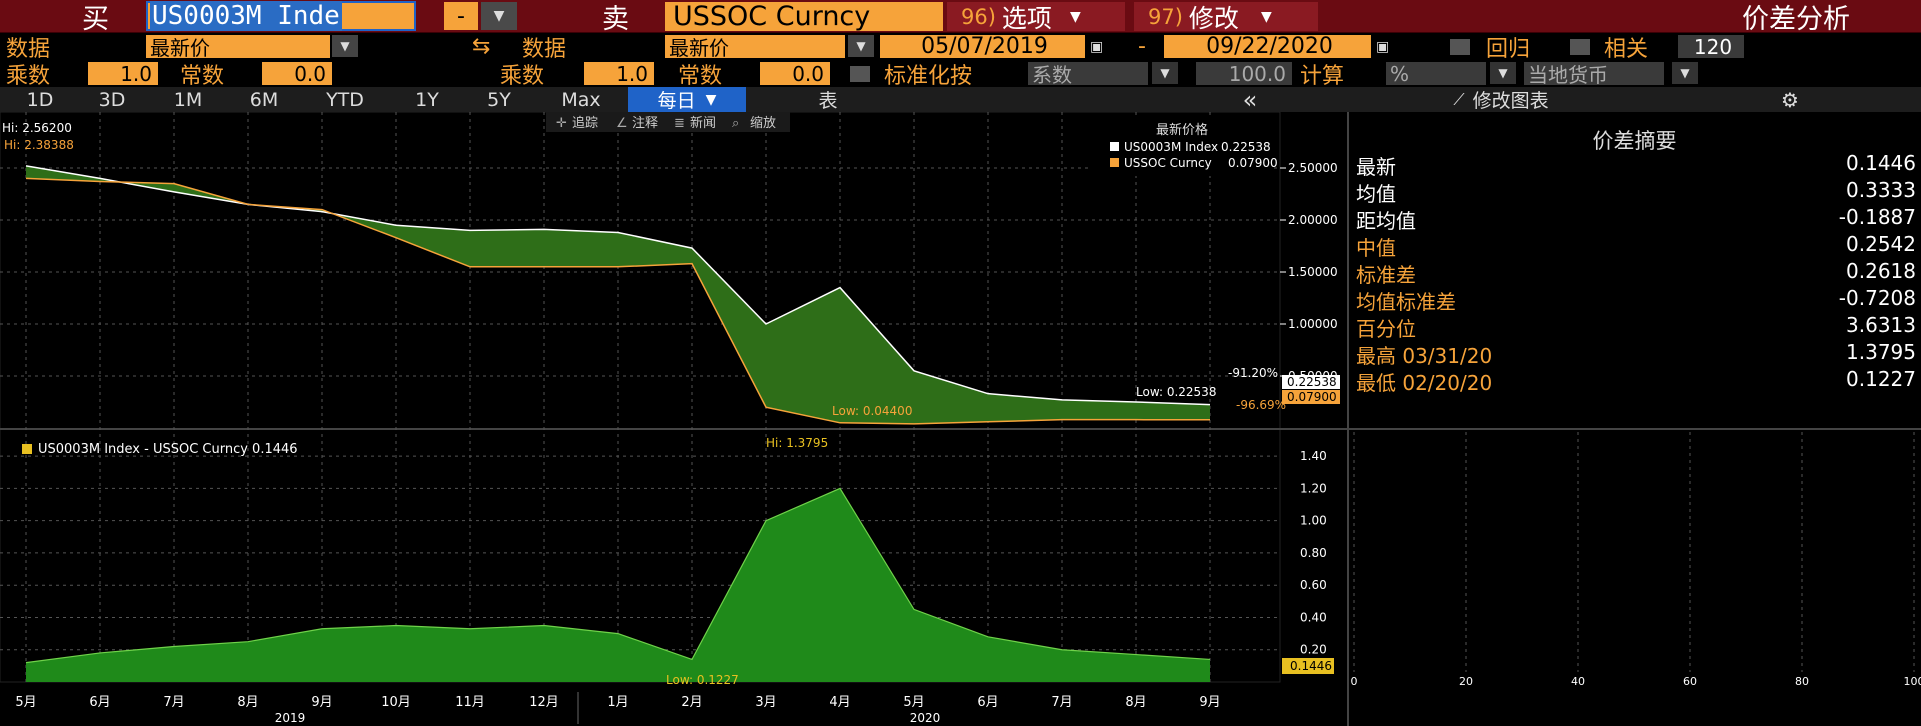  What do you see at coordinates (290, 718) in the screenshot?
I see `year-label: 2019` at bounding box center [290, 718].